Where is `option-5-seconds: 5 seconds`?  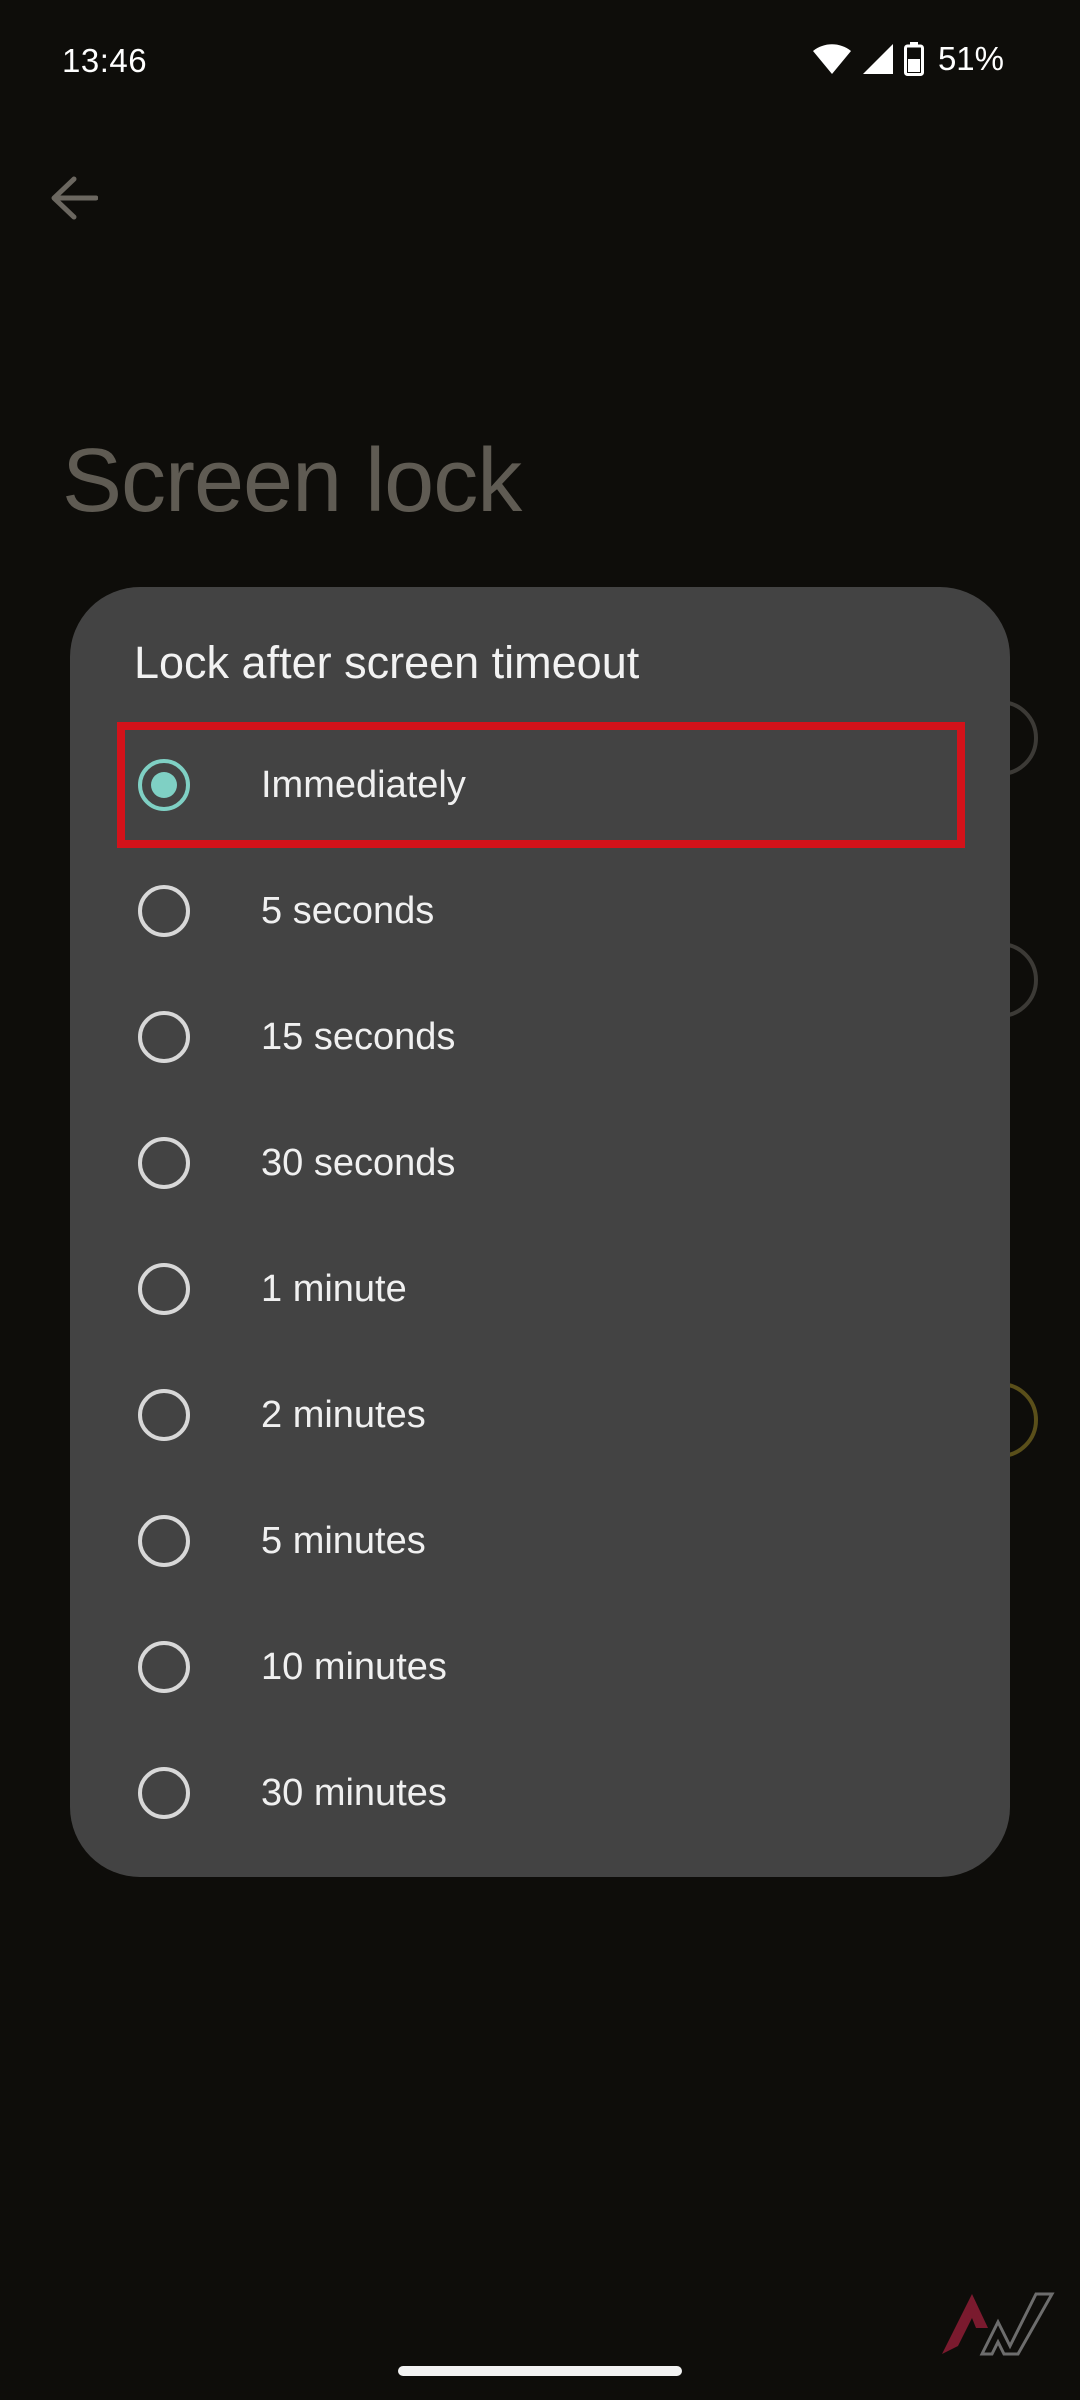 option-5-seconds: 5 seconds is located at coordinates (540, 911).